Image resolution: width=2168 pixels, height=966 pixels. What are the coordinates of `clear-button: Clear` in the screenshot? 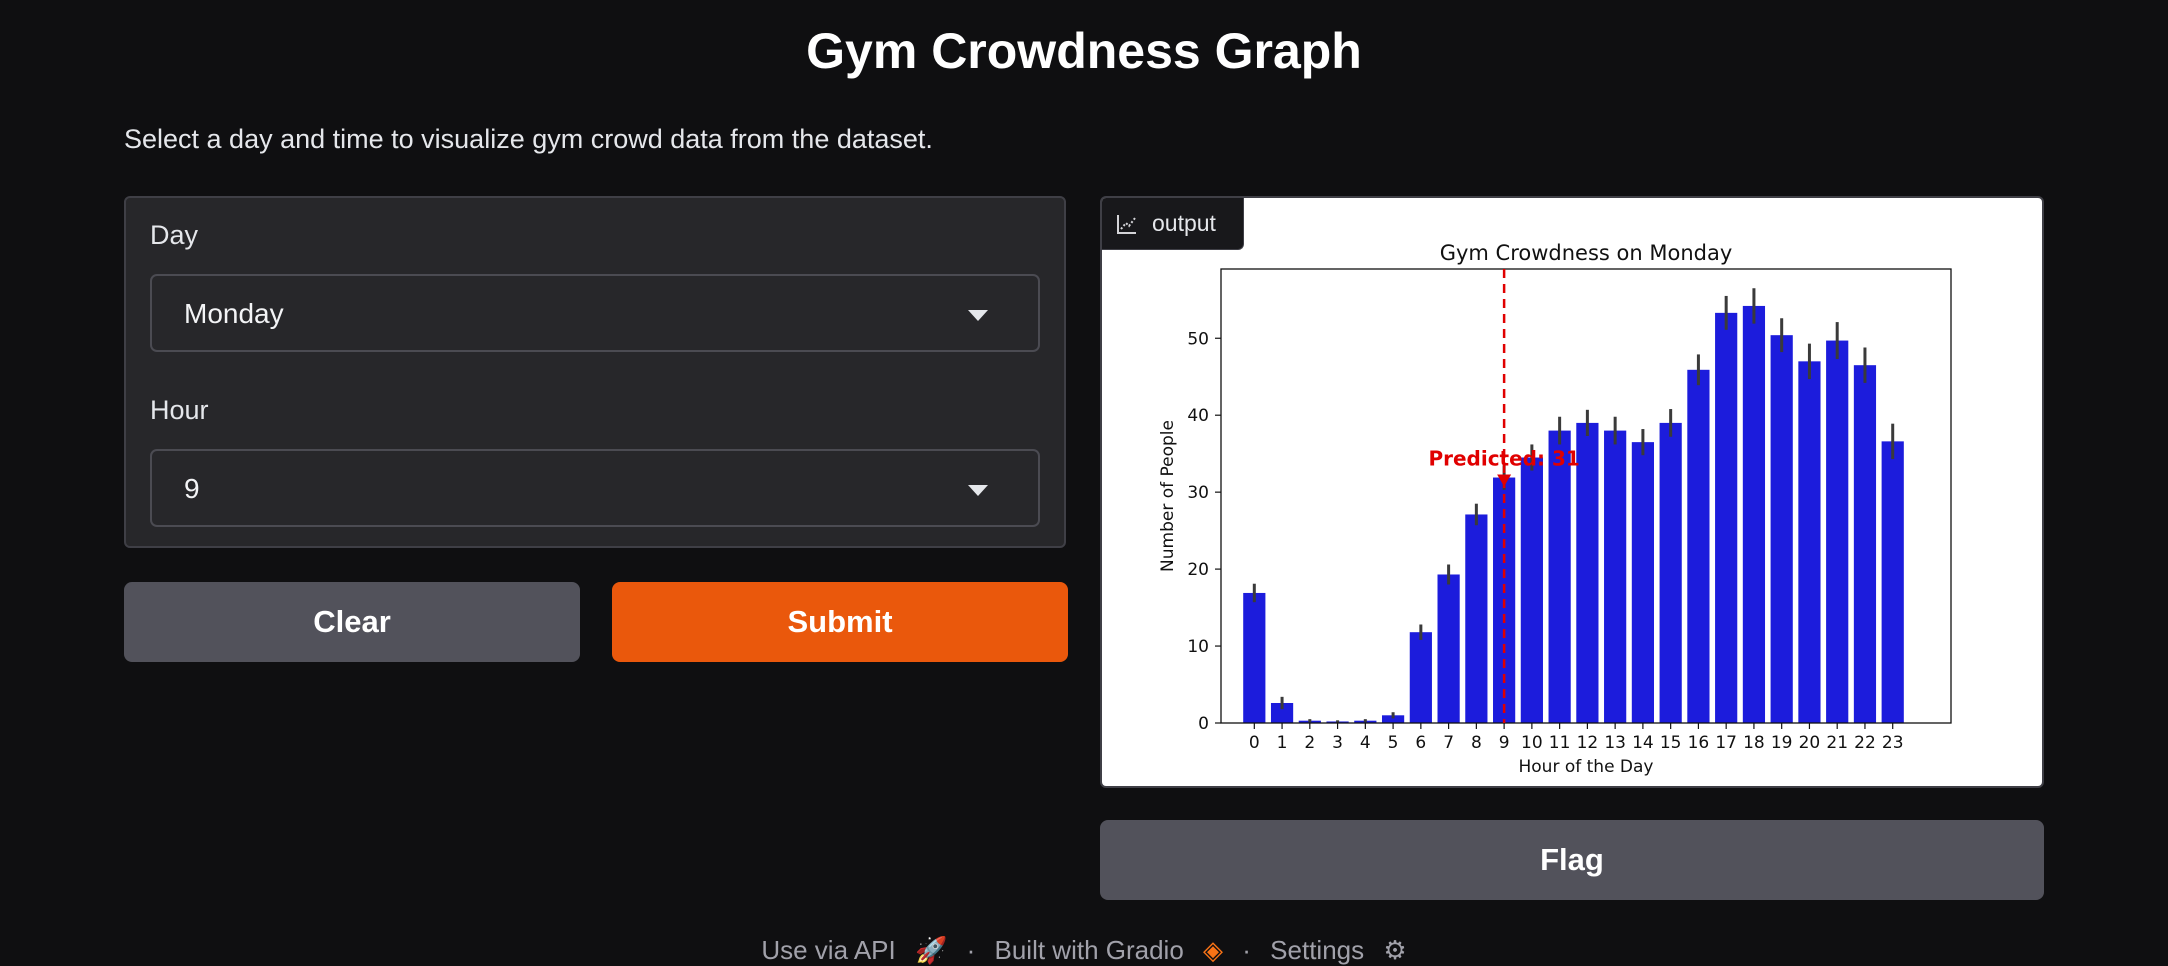 It's located at (352, 622).